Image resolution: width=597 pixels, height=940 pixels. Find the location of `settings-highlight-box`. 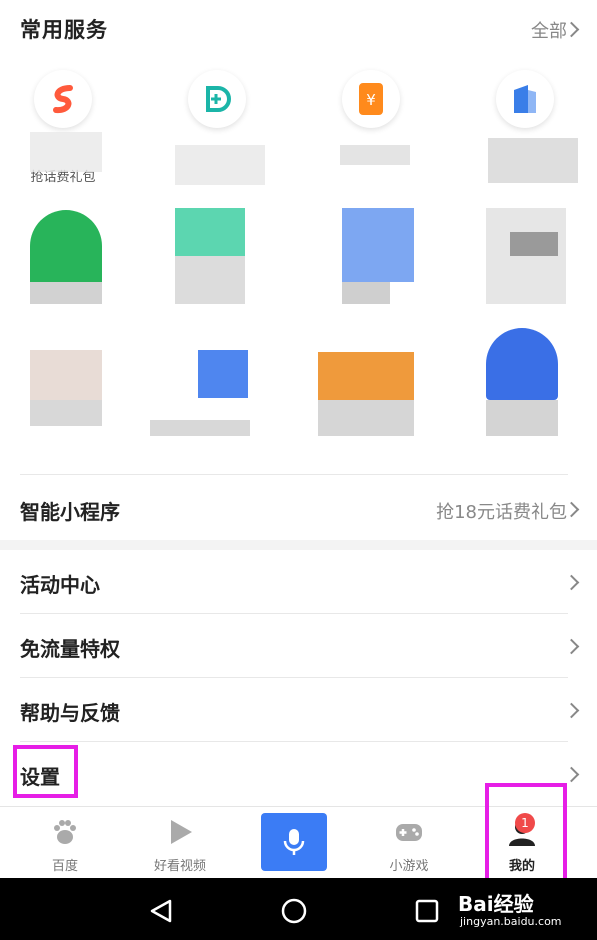

settings-highlight-box is located at coordinates (45, 771).